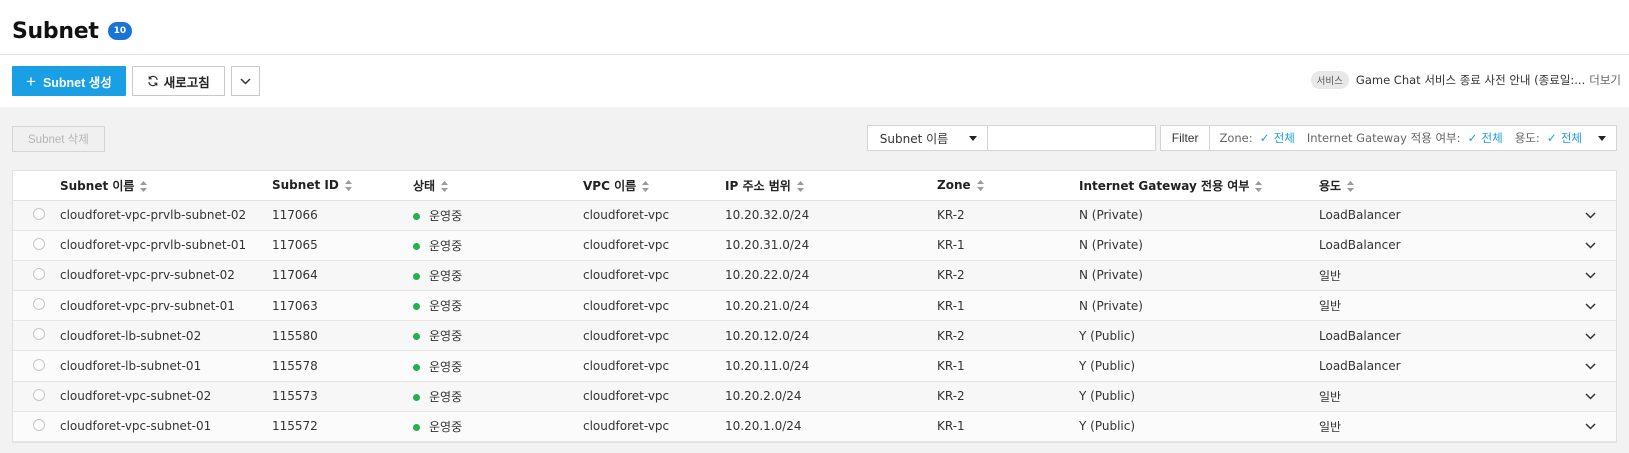  I want to click on notice-more-link: 더보기, so click(1605, 80).